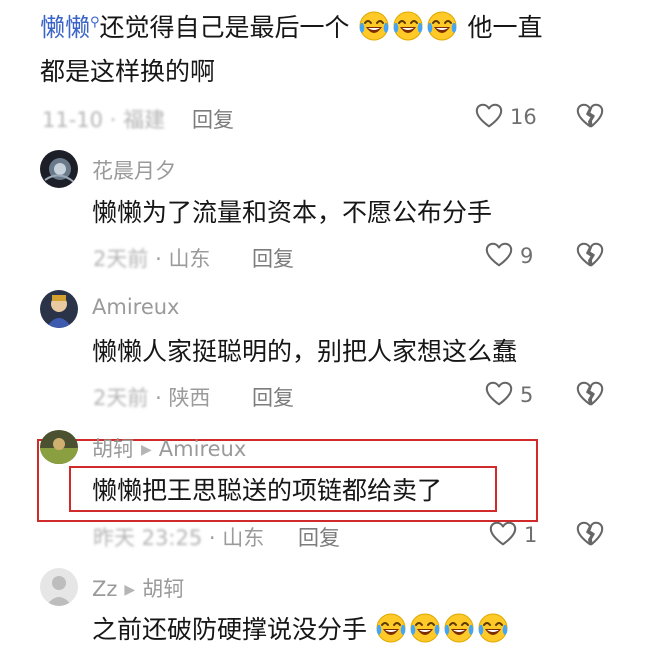  I want to click on comment-text-line1: 懒懒⚲还觉得自己是最后一个 他一直, so click(291, 30).